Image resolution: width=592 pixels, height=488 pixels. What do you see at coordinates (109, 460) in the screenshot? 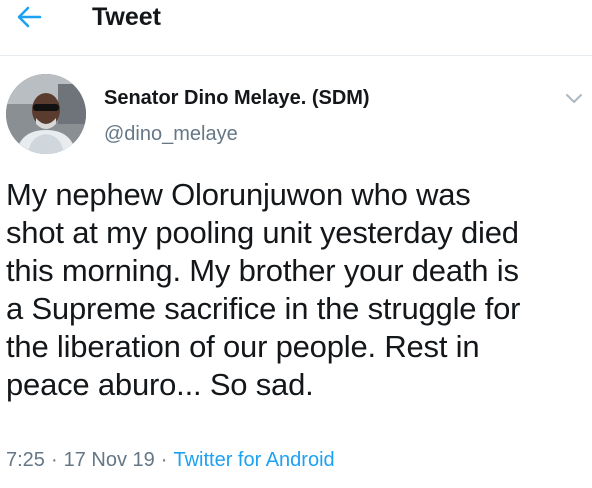
I see `tweet-date: 17 Nov 19` at bounding box center [109, 460].